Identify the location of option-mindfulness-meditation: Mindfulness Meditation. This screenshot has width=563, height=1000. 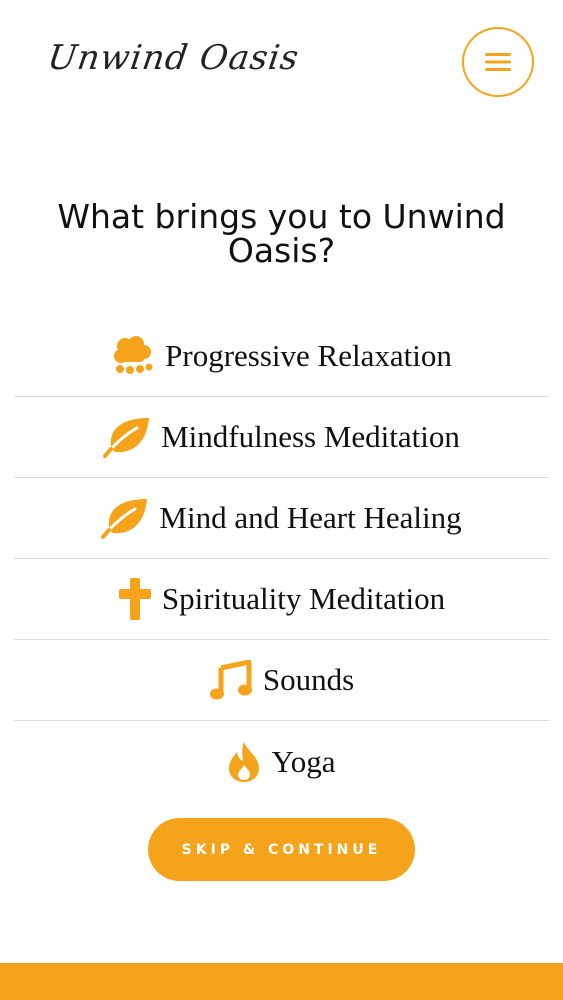
(281, 437).